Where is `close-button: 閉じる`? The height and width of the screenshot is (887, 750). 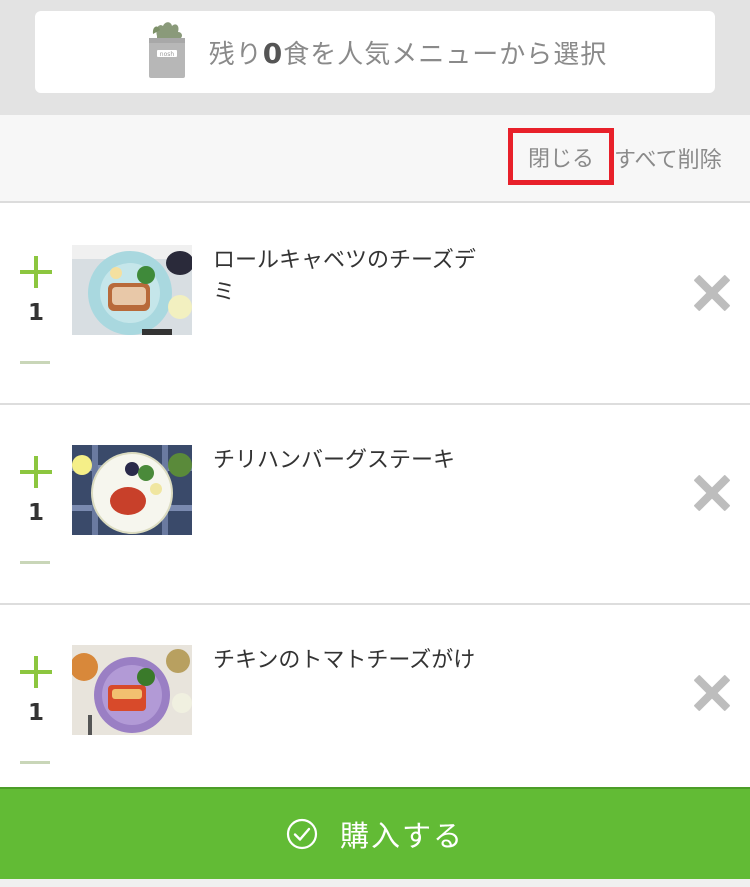 close-button: 閉じる is located at coordinates (561, 156).